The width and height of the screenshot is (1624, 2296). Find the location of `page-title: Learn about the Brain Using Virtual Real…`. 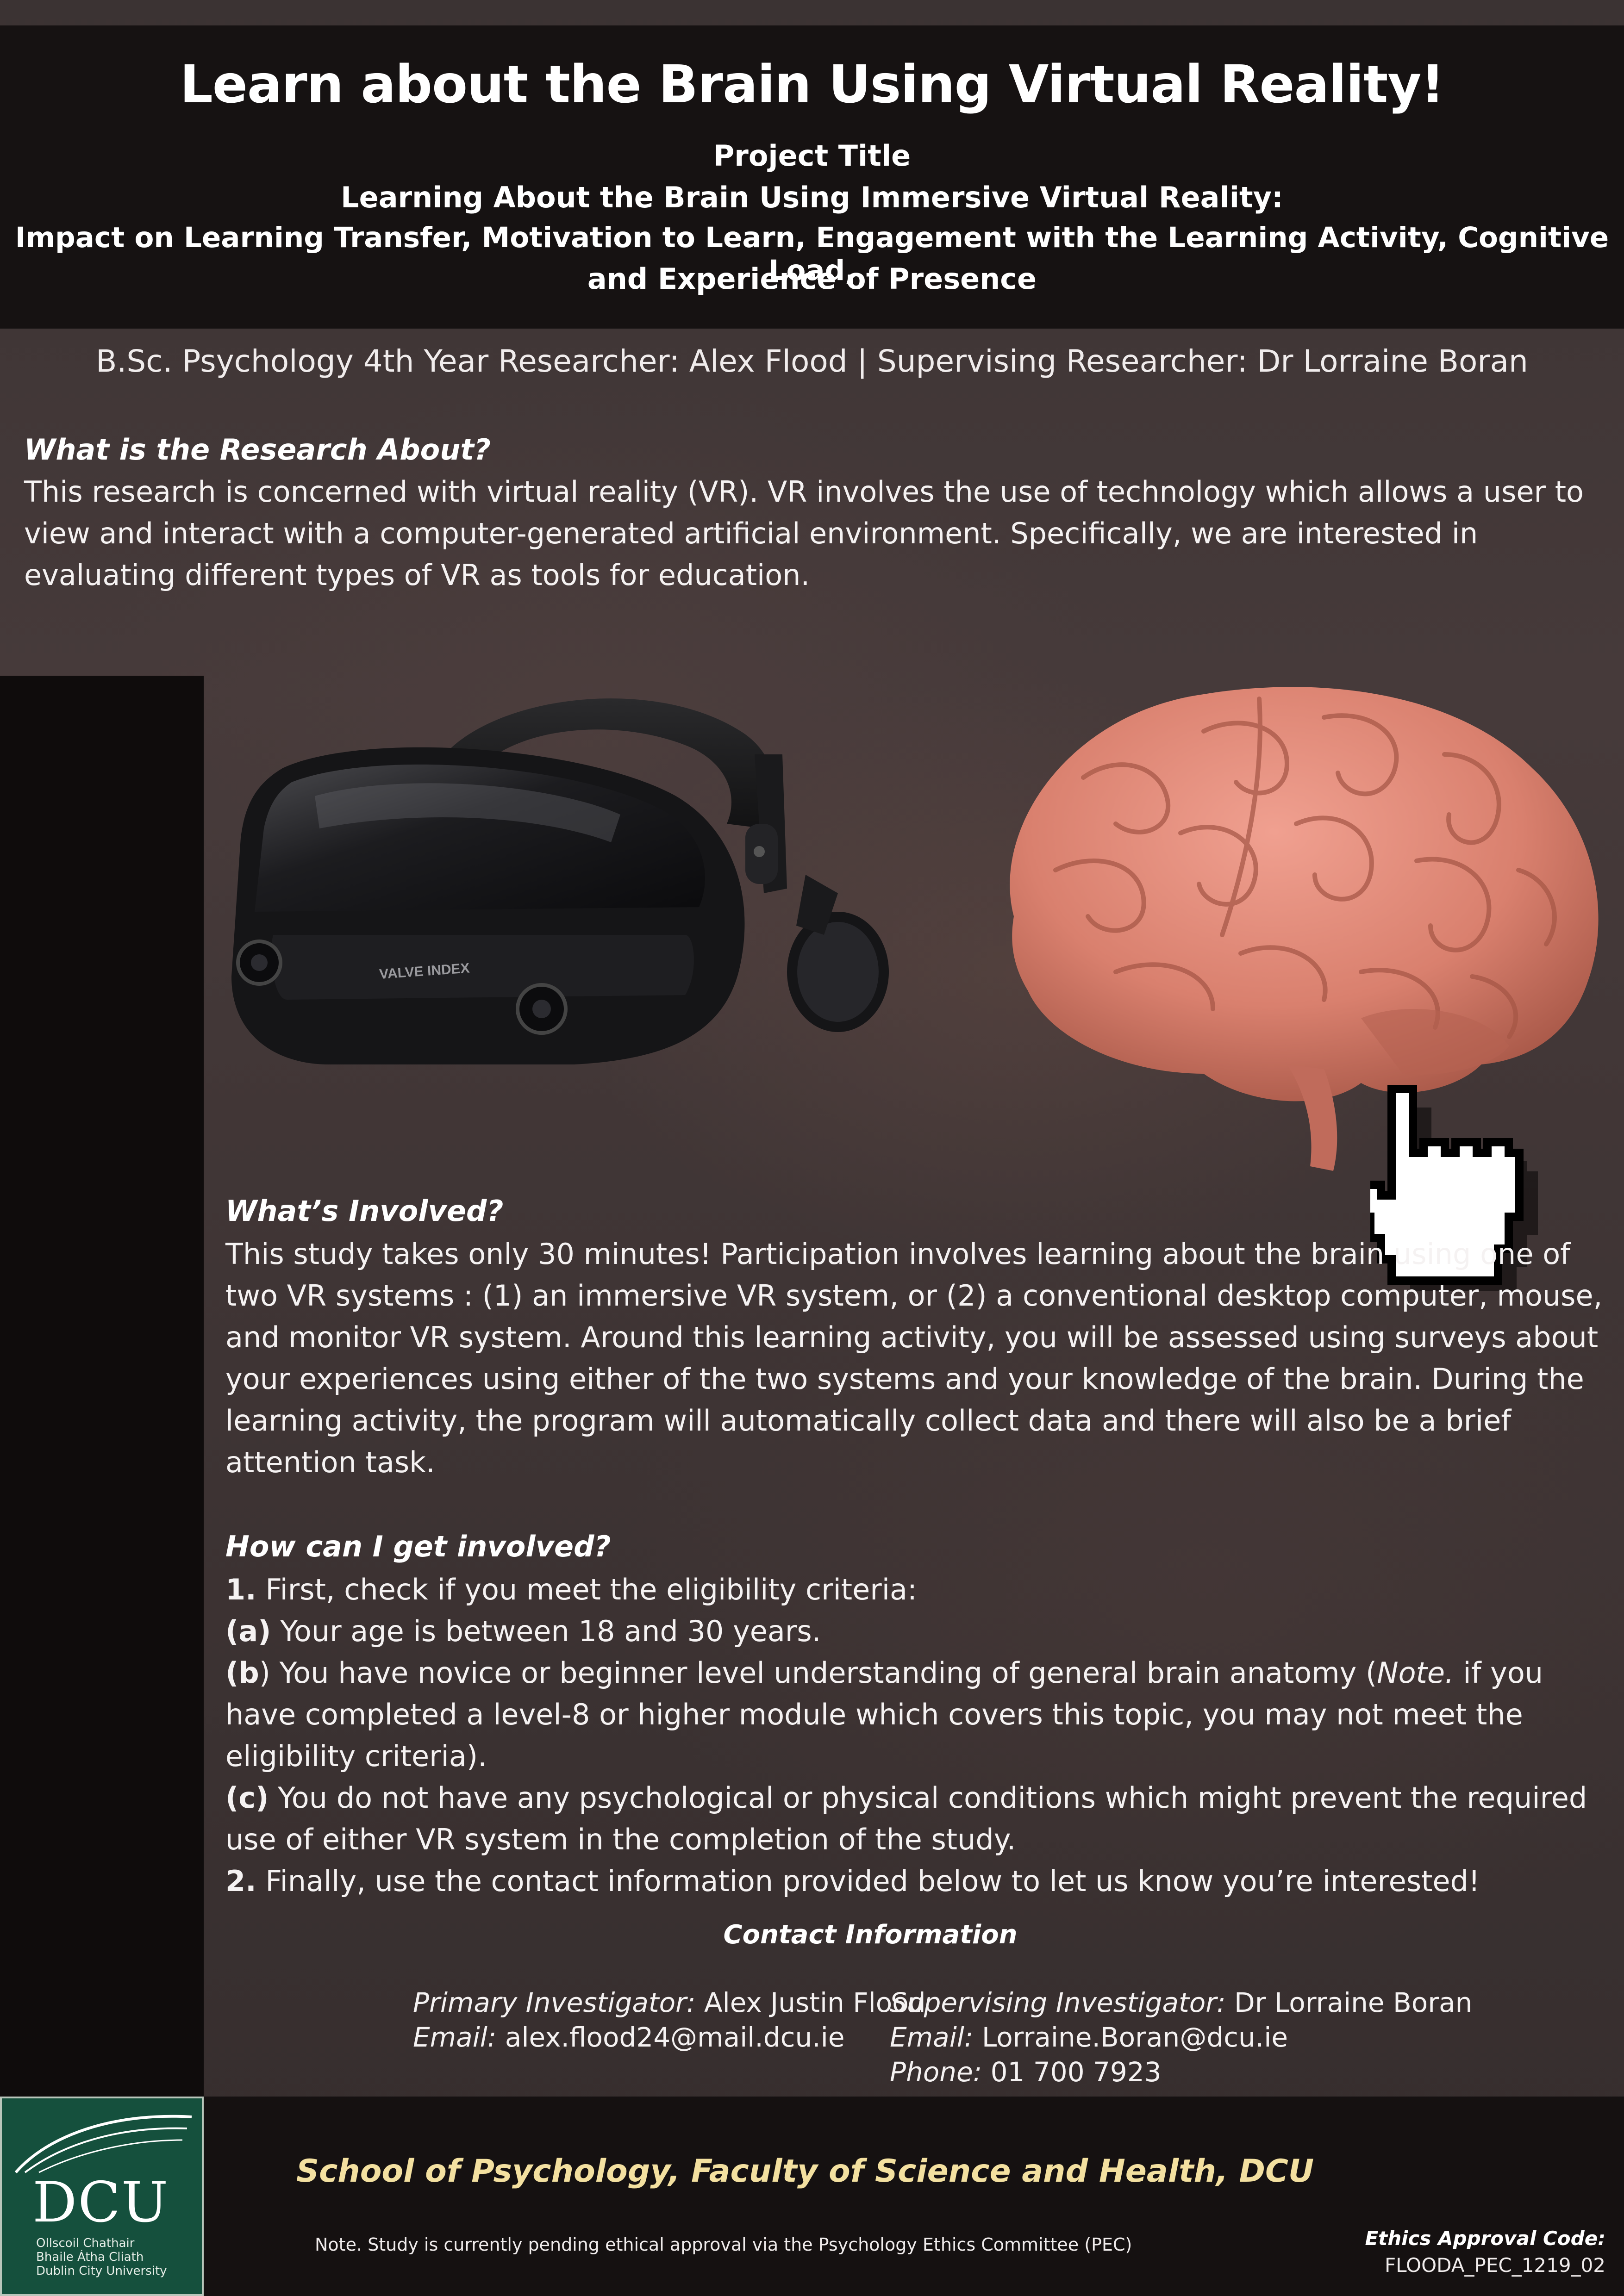

page-title: Learn about the Brain Using Virtual Real… is located at coordinates (812, 85).